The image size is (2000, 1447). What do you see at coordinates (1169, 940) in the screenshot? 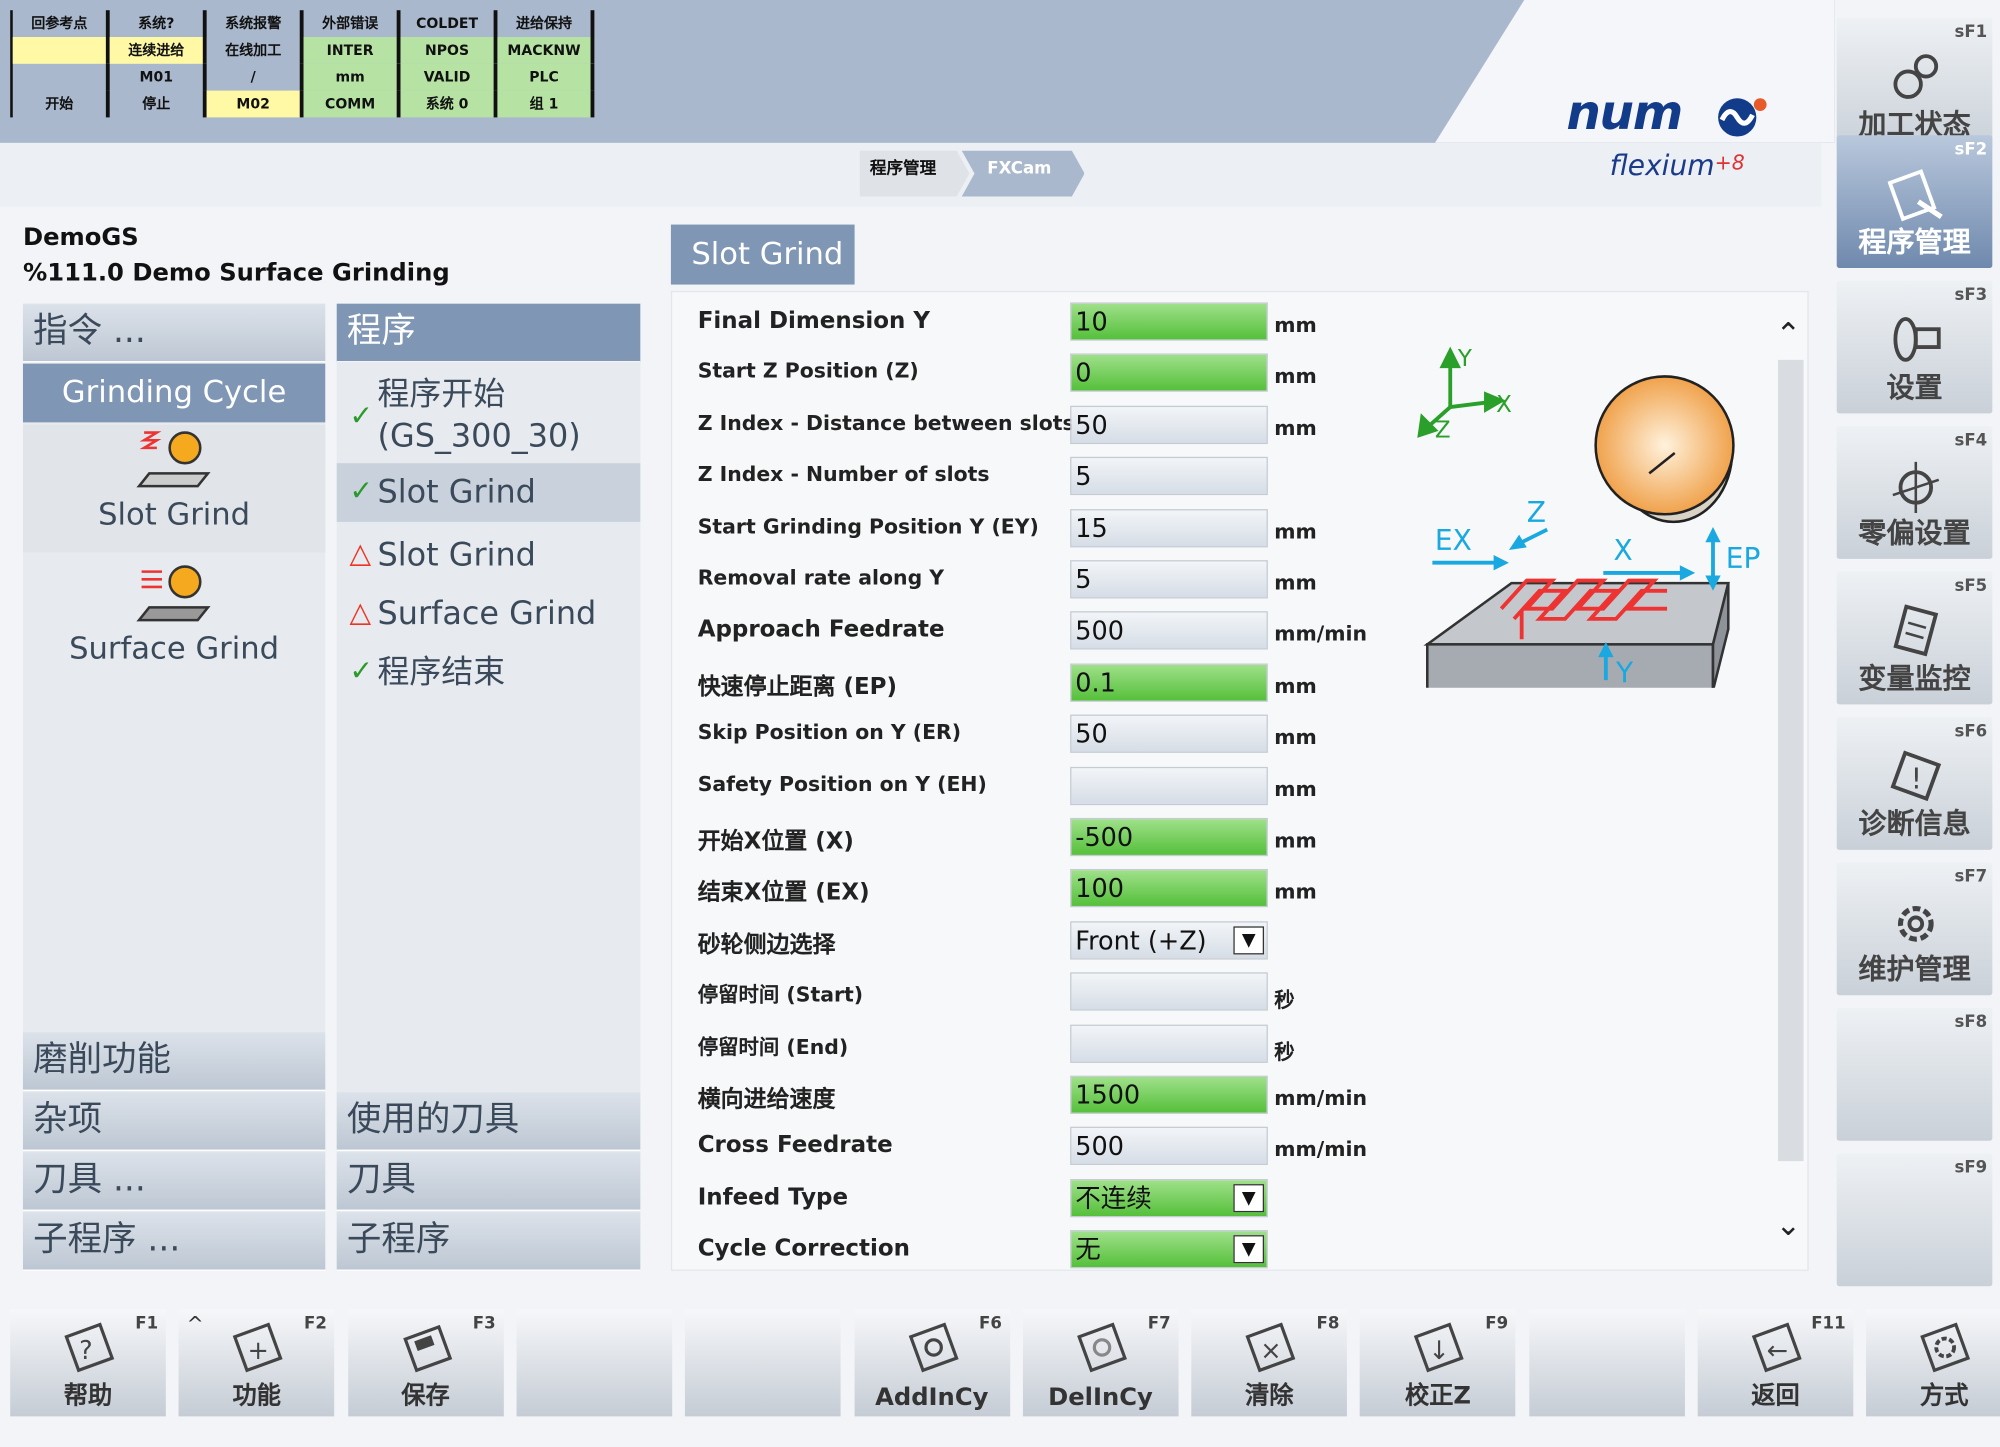
I see `param-select: Front (+Z) ▼` at bounding box center [1169, 940].